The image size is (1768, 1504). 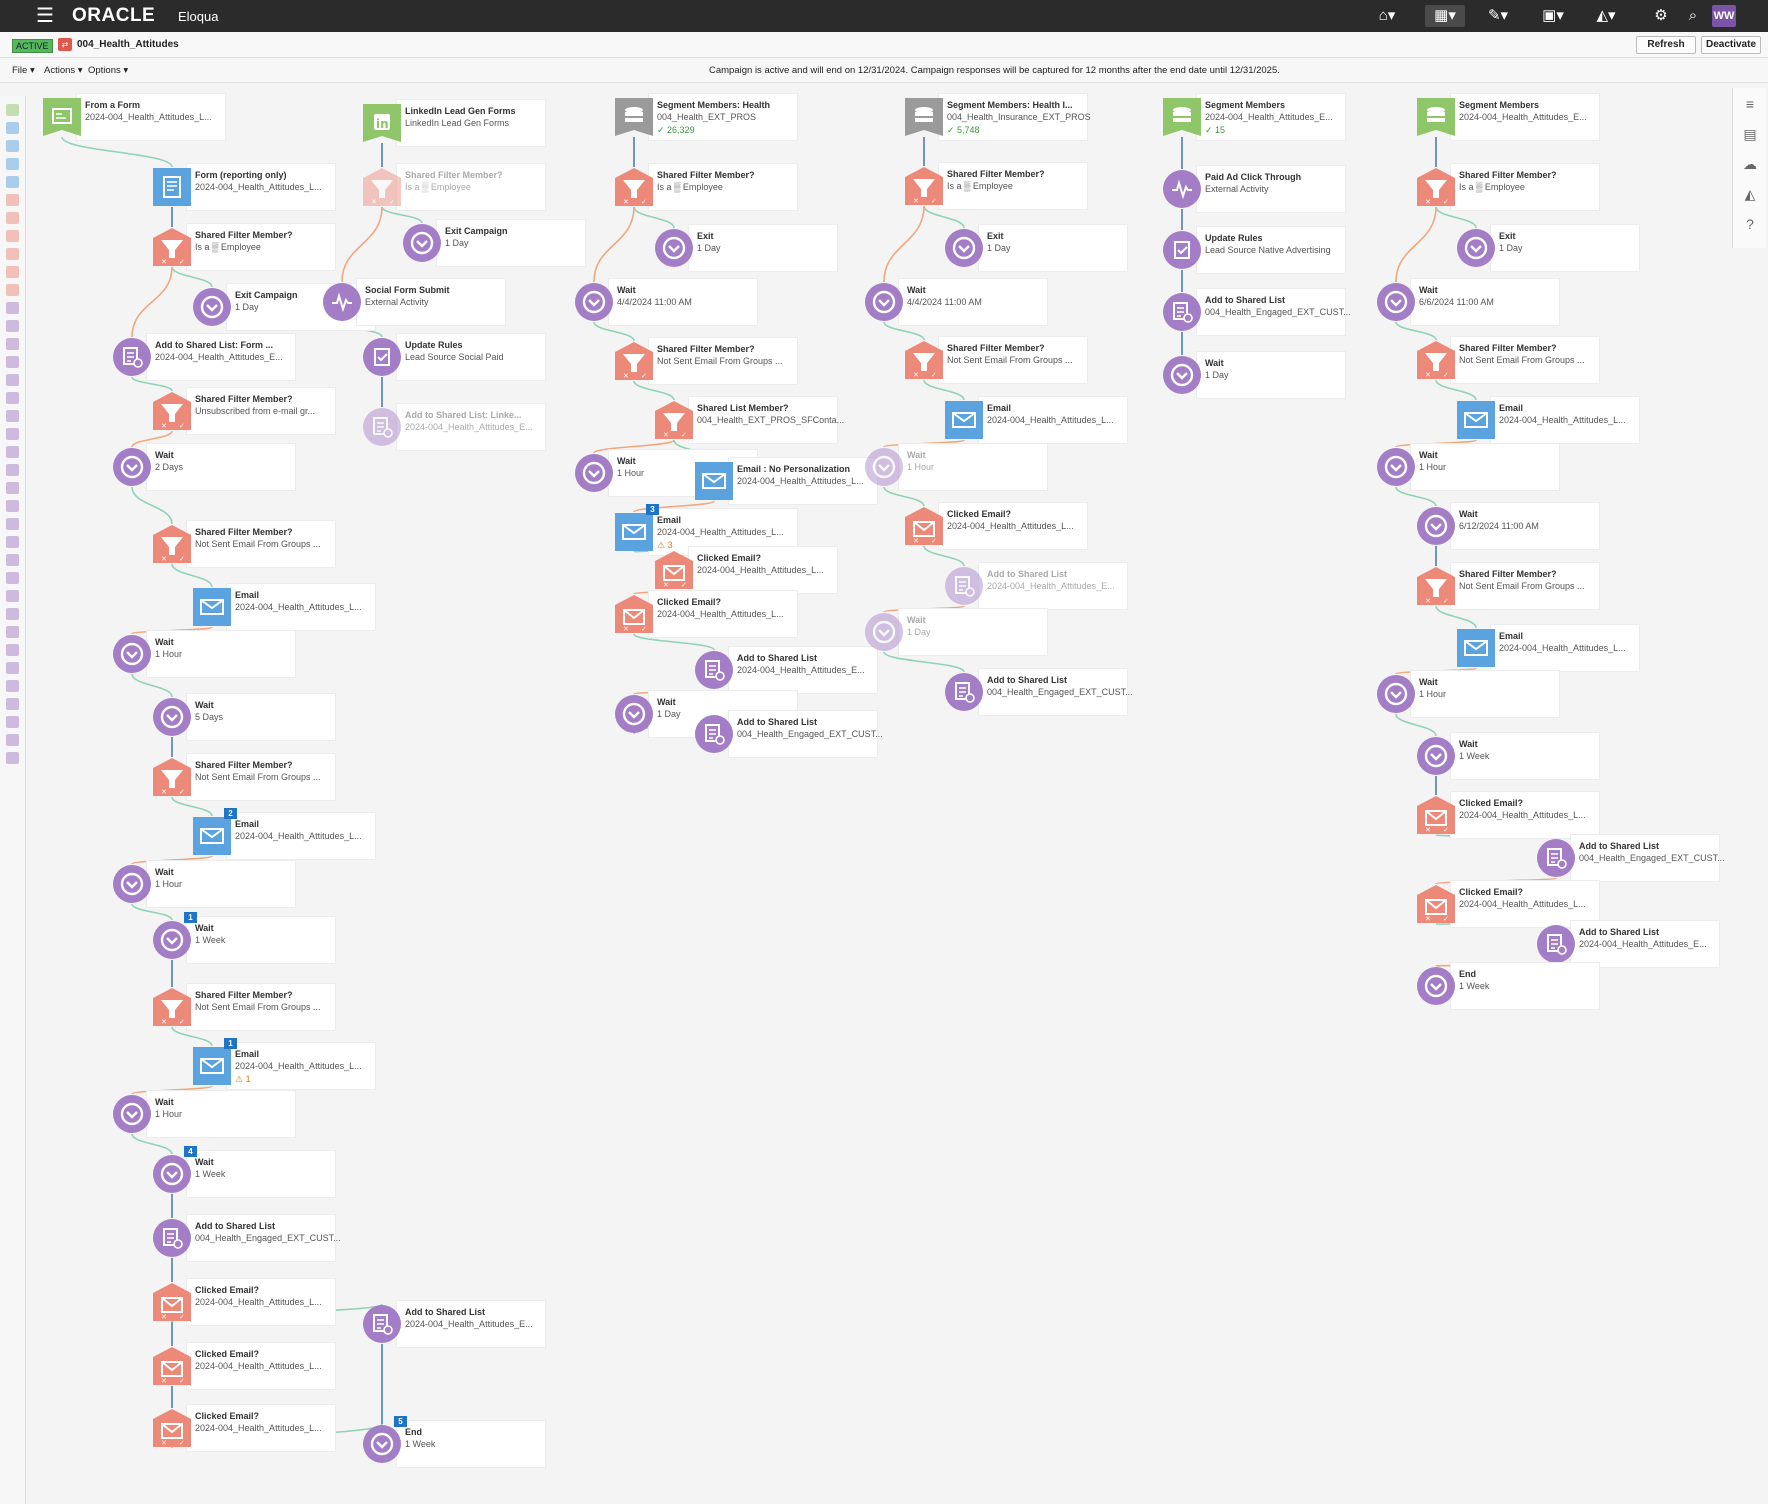 I want to click on contact-count-badge: 2, so click(x=230, y=813).